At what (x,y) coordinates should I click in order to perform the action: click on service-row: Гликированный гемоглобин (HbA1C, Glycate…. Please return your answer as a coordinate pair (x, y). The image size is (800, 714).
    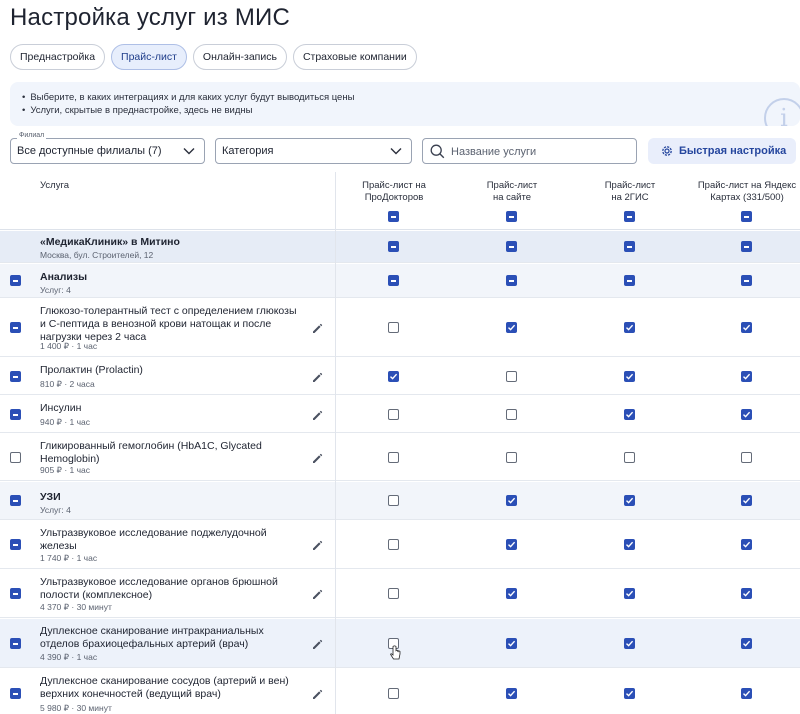
    Looking at the image, I should click on (400, 457).